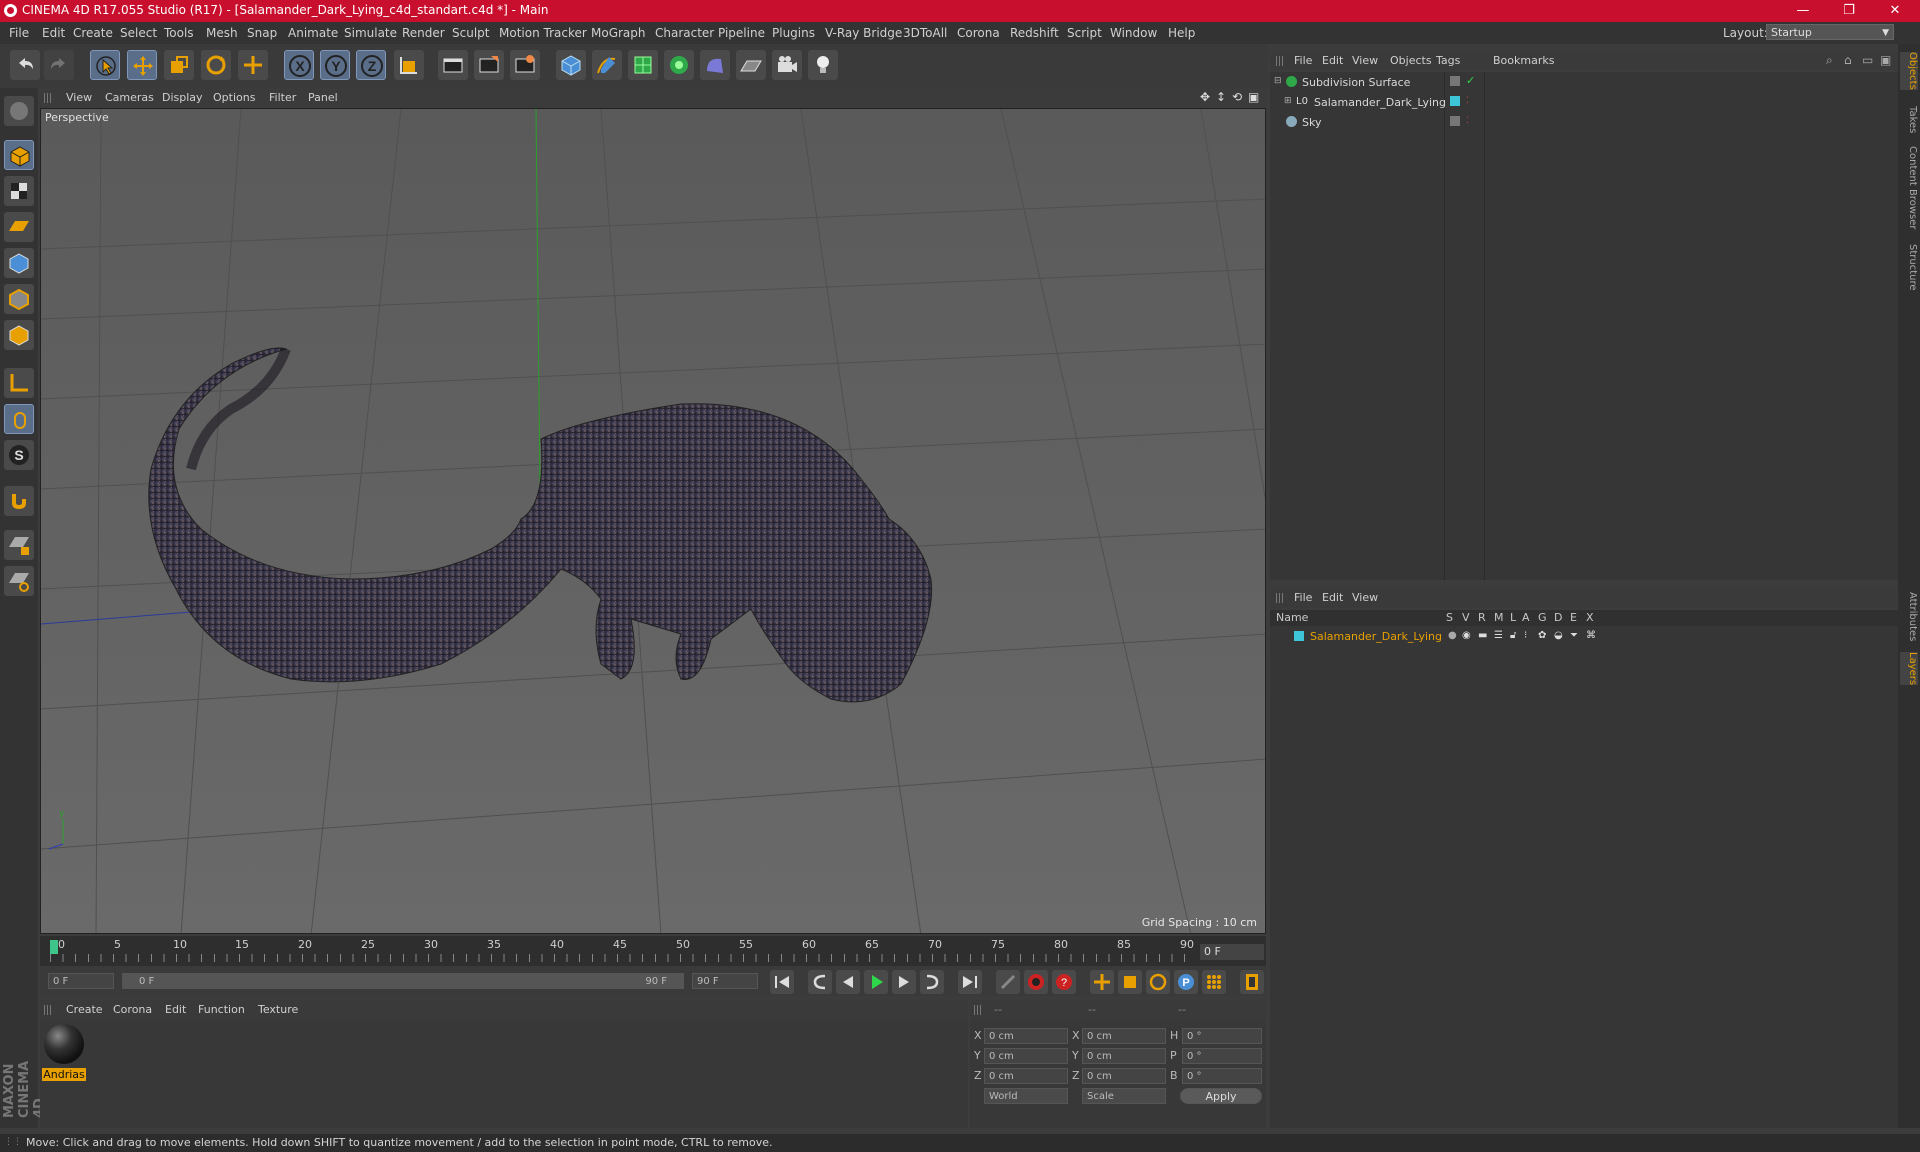 Image resolution: width=1920 pixels, height=1152 pixels. I want to click on menu-vray-bridge: V-Ray Bridge, so click(863, 33).